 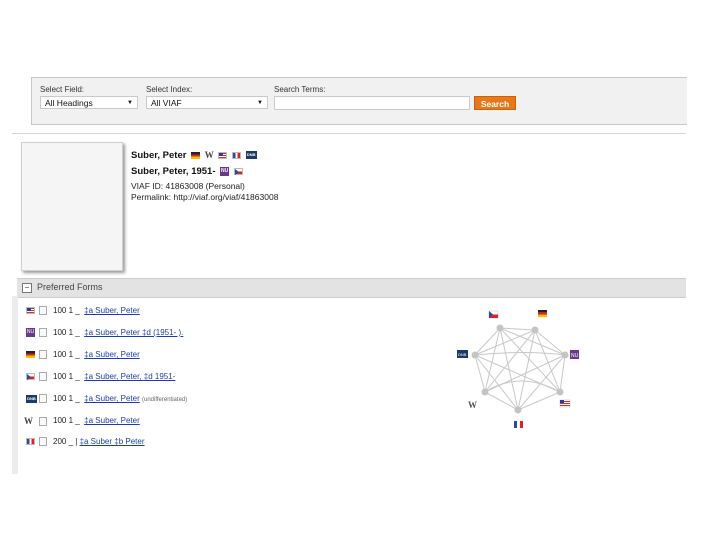 What do you see at coordinates (62, 89) in the screenshot?
I see `select-field-label: Select Field:` at bounding box center [62, 89].